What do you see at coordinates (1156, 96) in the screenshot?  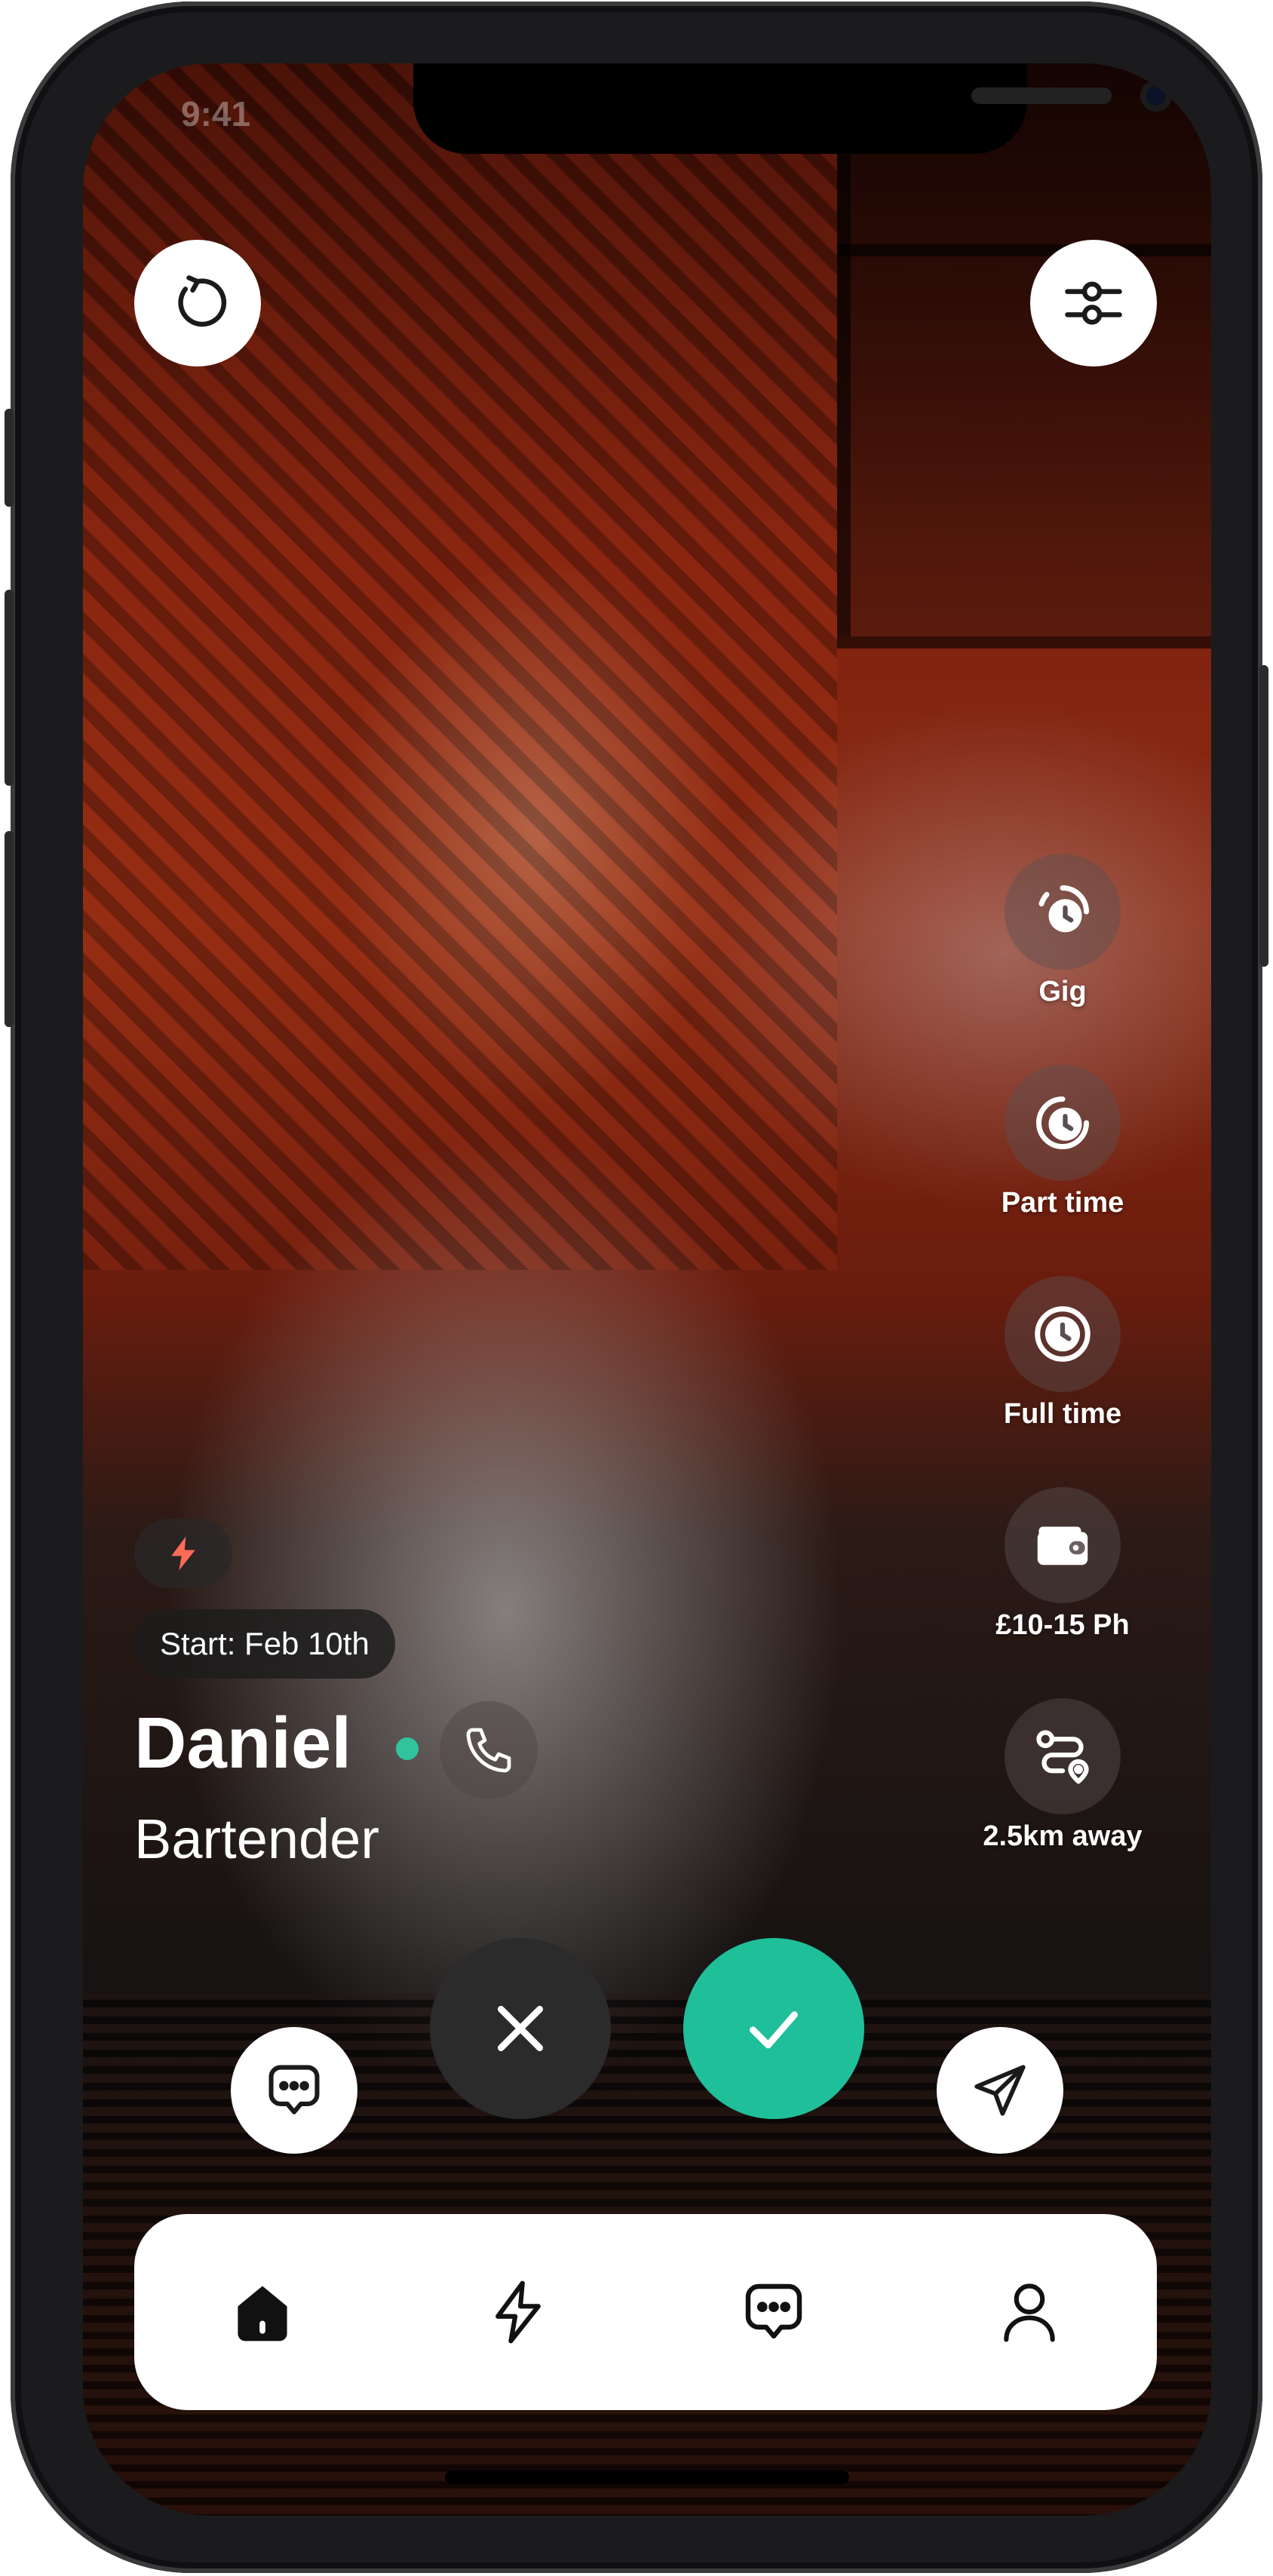 I see `front-camera` at bounding box center [1156, 96].